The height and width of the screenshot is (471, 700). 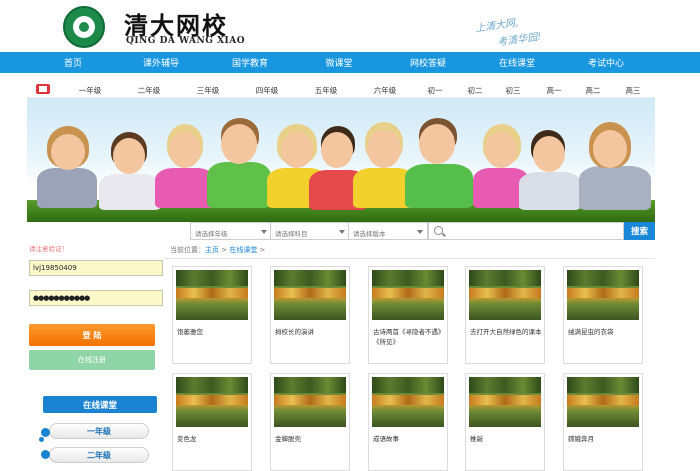 What do you see at coordinates (243, 250) in the screenshot?
I see `breadcrumb-current-link: 在线课堂` at bounding box center [243, 250].